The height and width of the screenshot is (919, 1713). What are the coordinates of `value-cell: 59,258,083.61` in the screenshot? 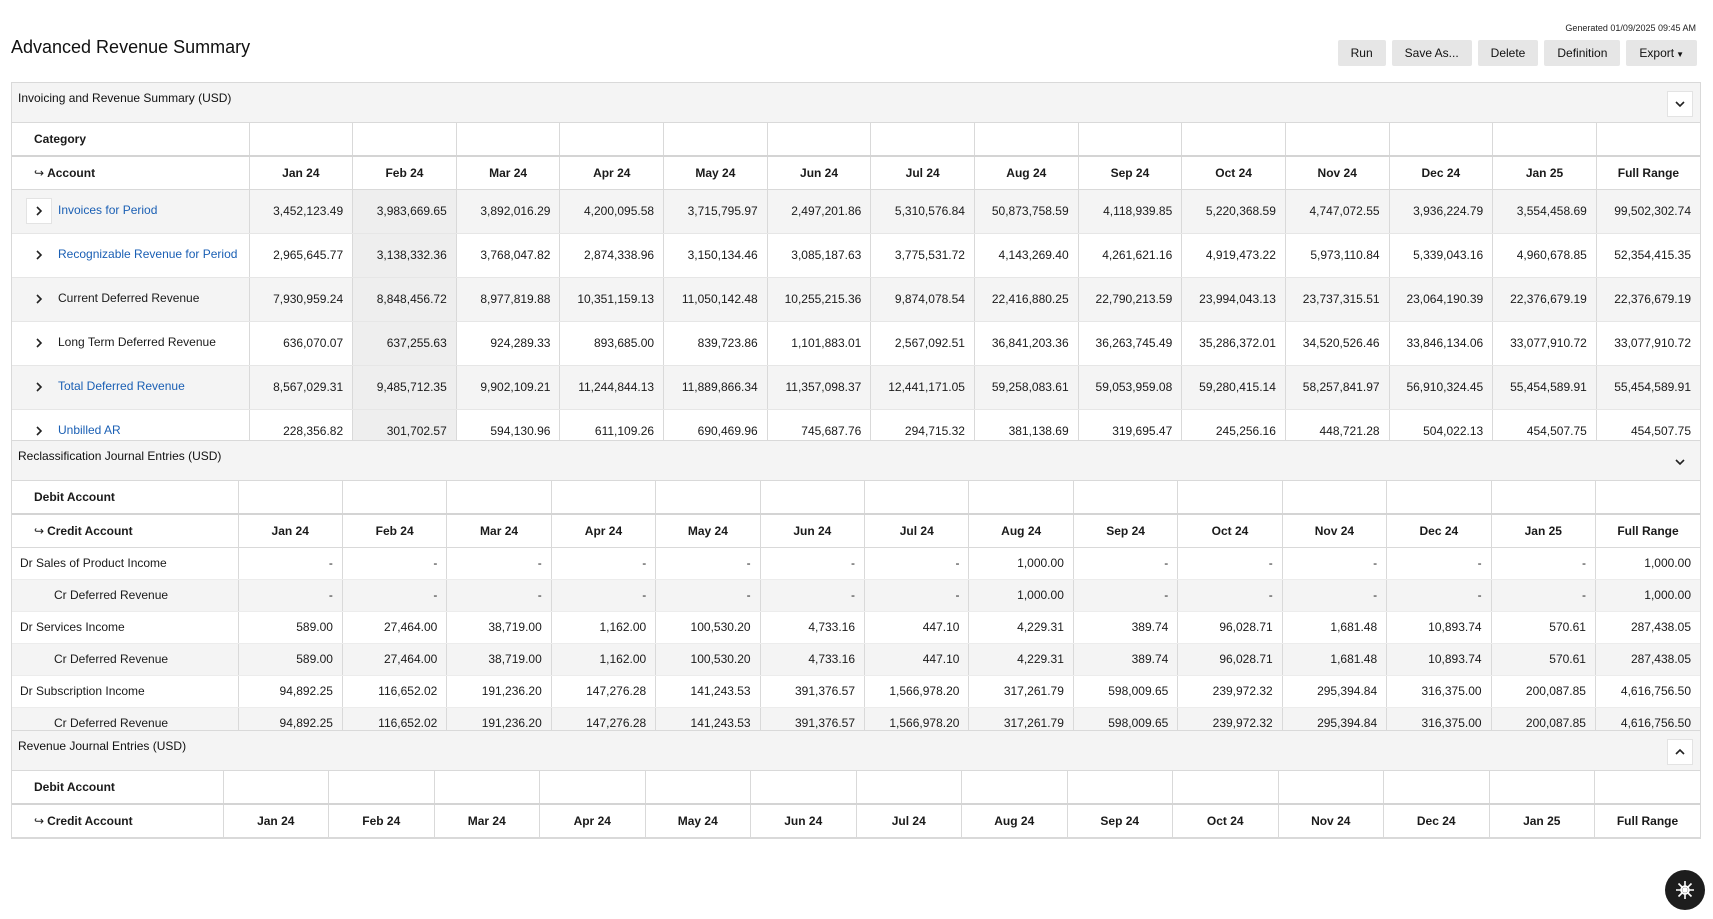 It's located at (1026, 387).